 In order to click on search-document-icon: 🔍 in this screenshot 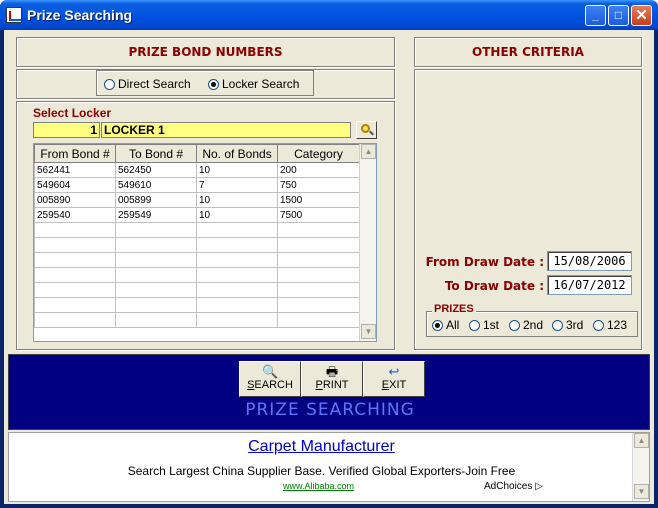, I will do `click(270, 371)`.